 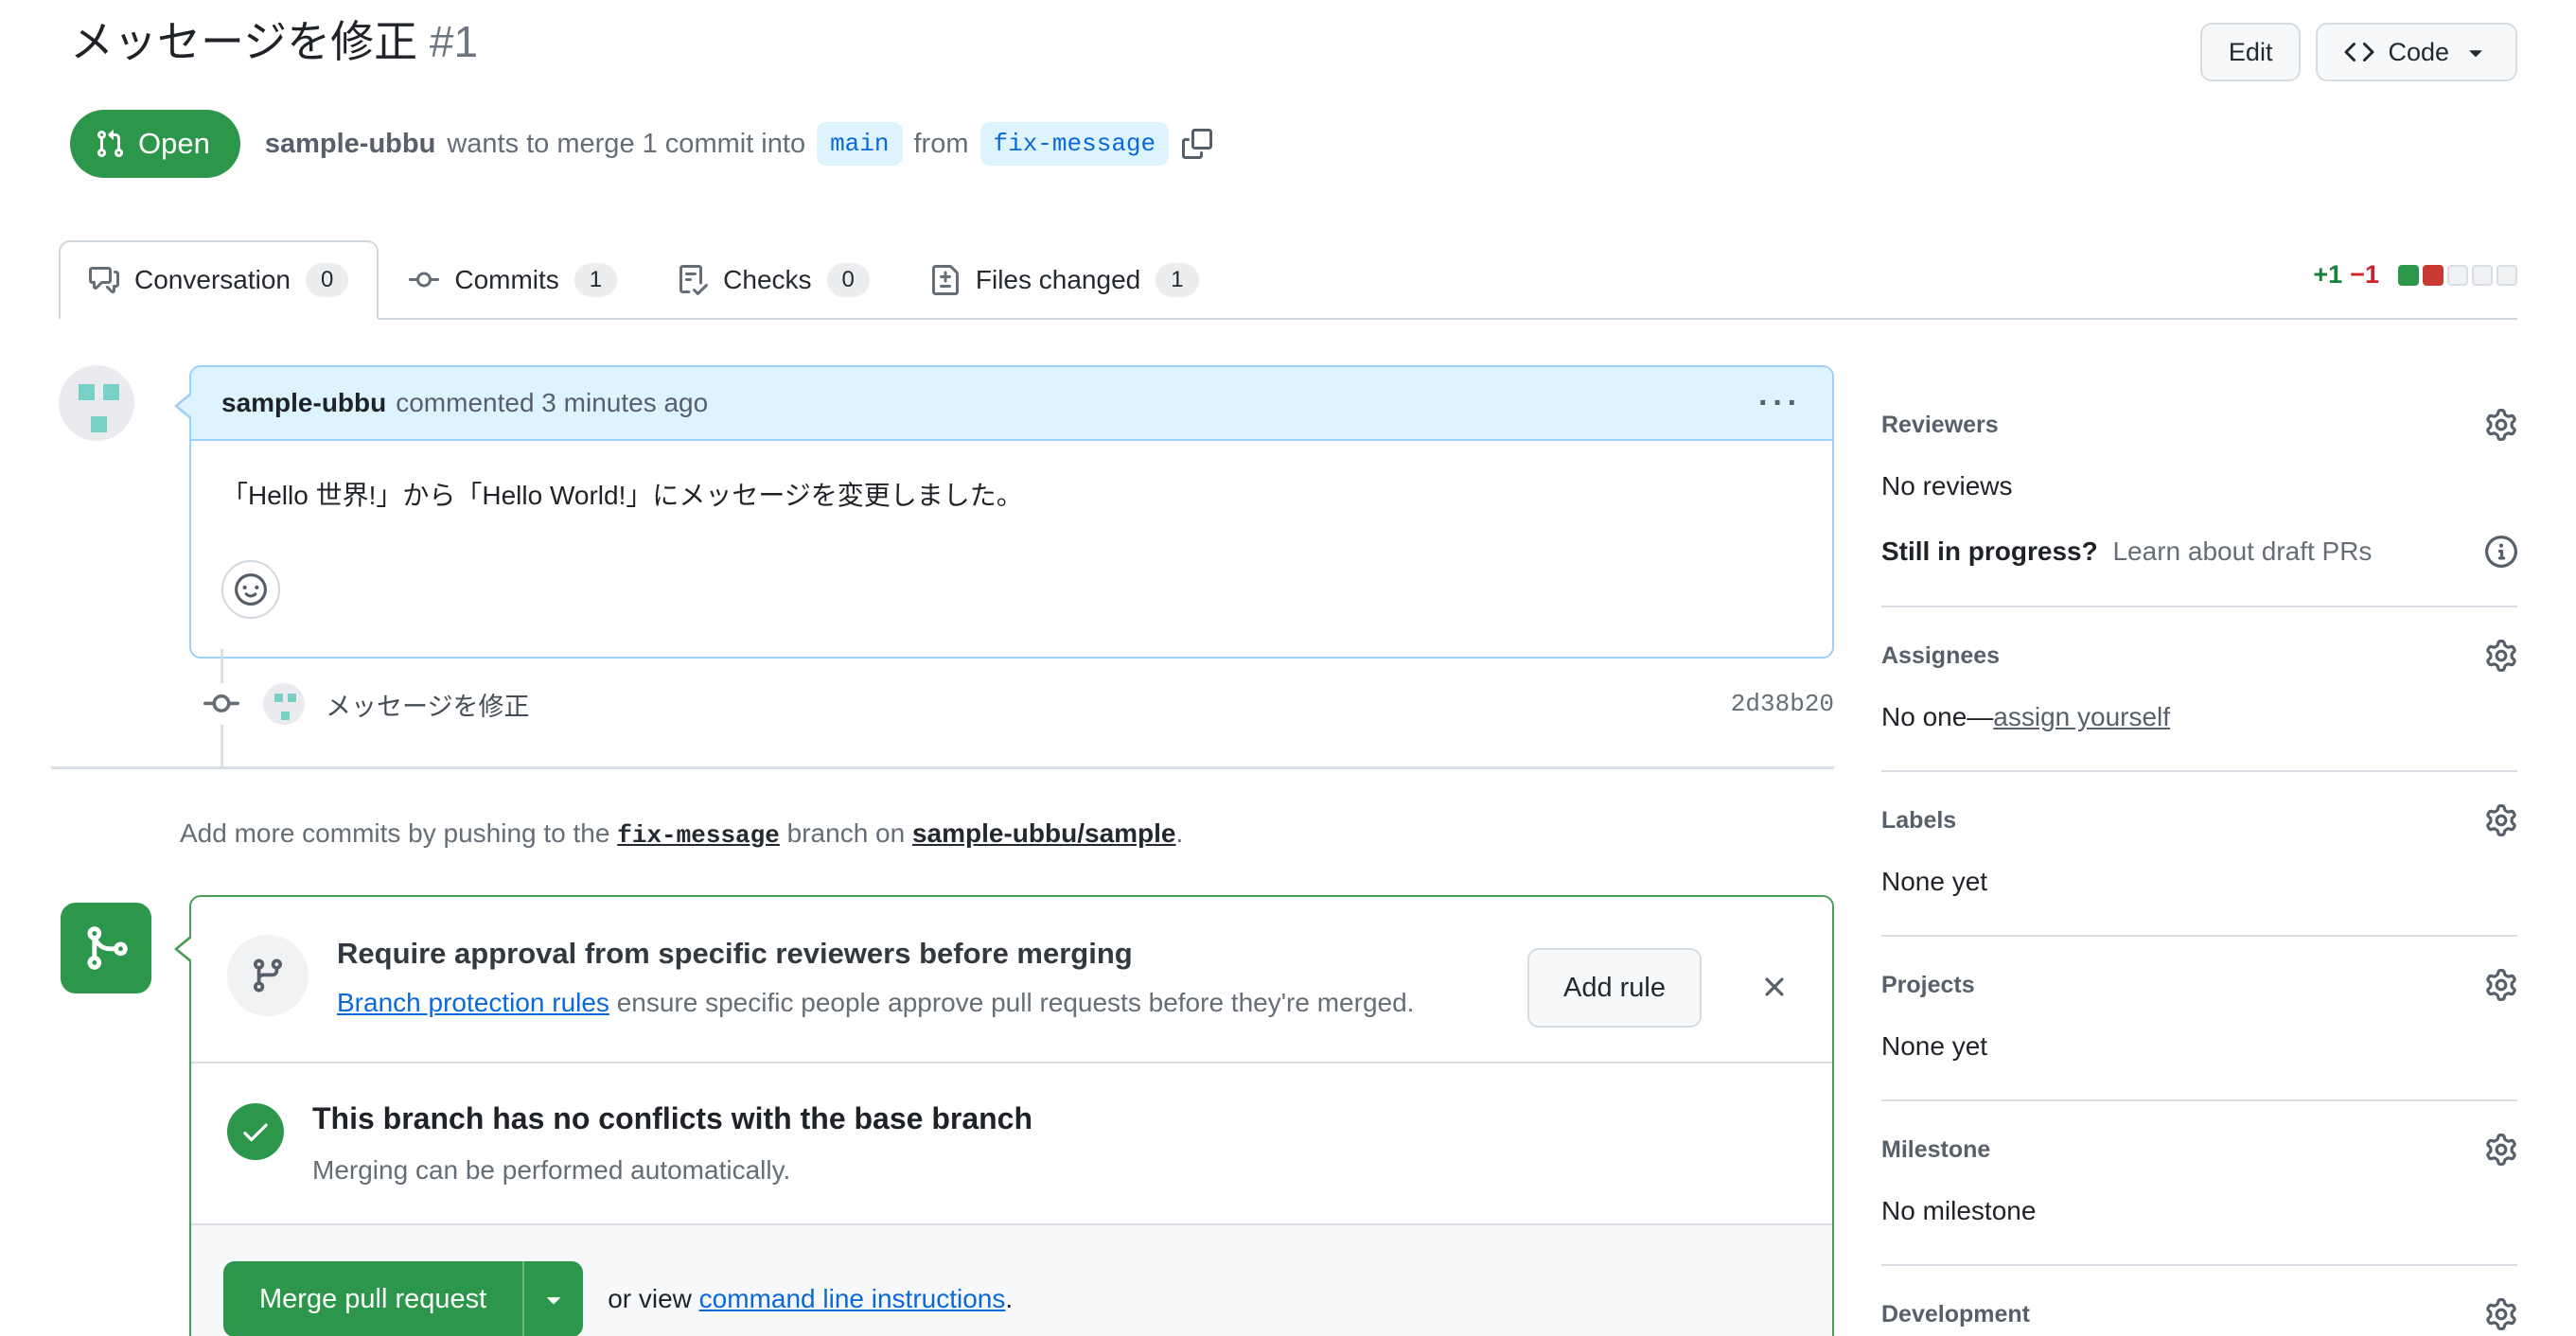 What do you see at coordinates (350, 144) in the screenshot?
I see `author-name: sample-ubbu` at bounding box center [350, 144].